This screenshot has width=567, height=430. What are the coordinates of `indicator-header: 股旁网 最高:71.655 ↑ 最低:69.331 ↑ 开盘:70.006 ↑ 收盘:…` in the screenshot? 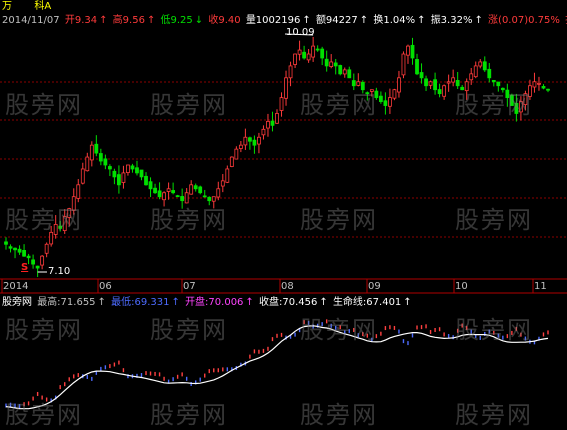 It's located at (208, 302).